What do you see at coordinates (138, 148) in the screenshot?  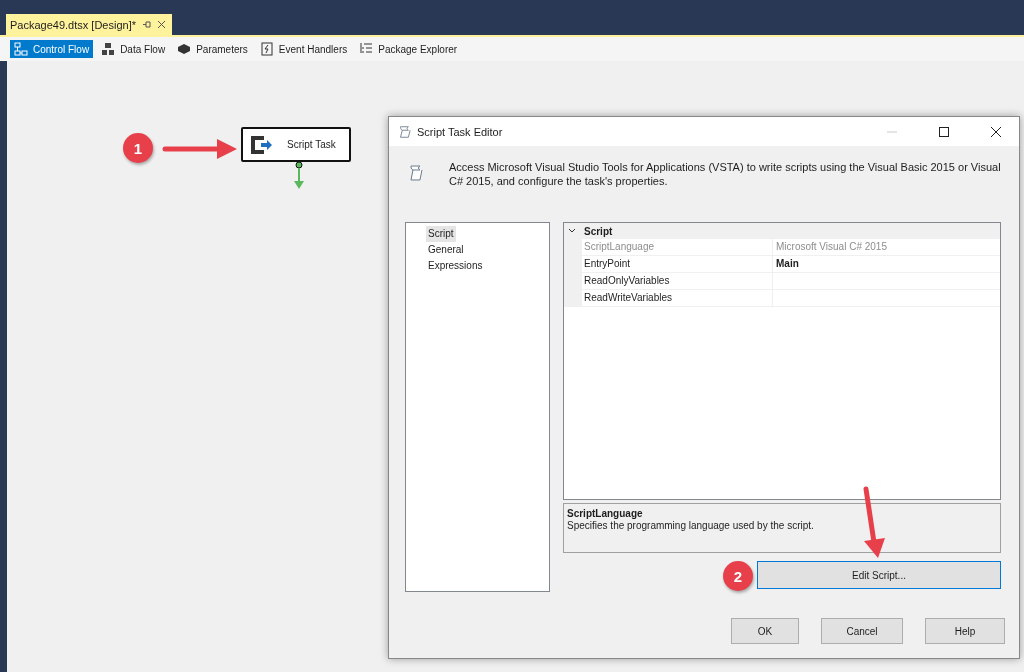 I see `step-badge: 1` at bounding box center [138, 148].